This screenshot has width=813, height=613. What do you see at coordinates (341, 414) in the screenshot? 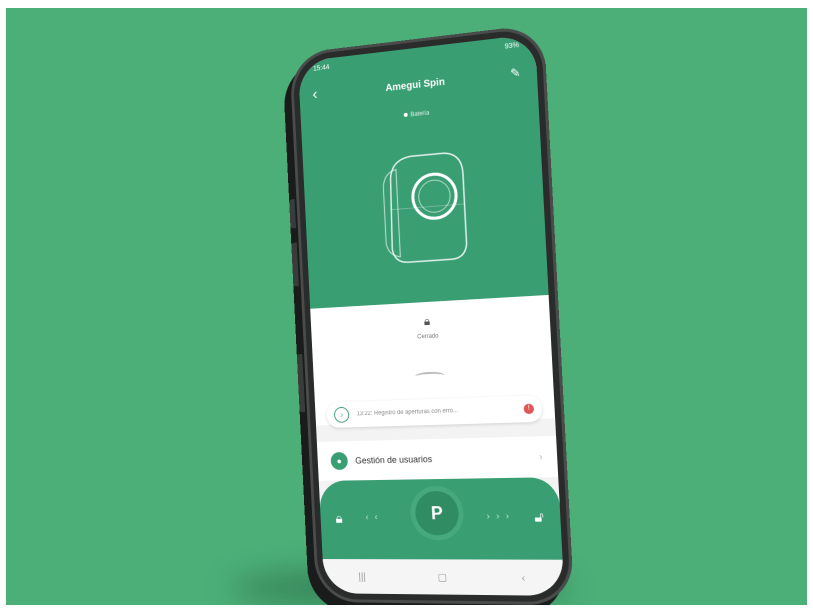
I see `bell-icon: ♪` at bounding box center [341, 414].